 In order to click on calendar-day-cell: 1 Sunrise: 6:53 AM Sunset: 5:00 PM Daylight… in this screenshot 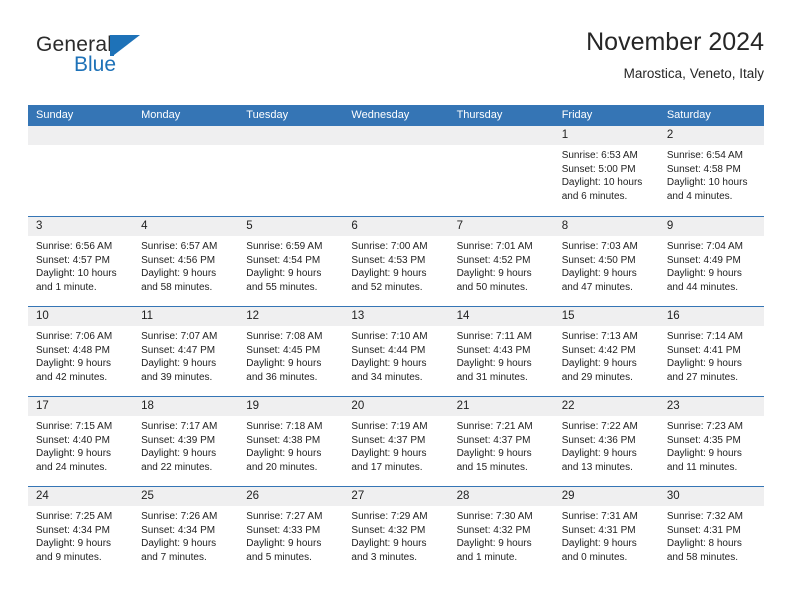, I will do `click(606, 171)`.